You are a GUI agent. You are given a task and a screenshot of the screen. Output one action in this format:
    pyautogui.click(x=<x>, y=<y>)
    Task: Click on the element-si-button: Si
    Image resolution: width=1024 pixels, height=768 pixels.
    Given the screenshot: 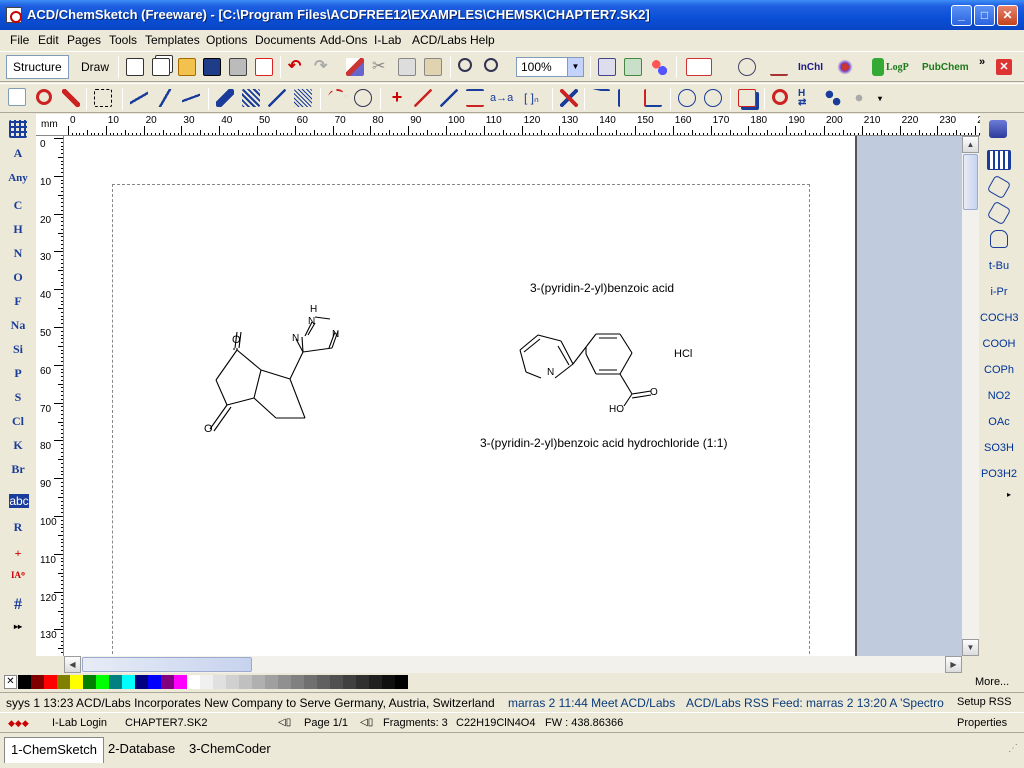 What is the action you would take?
    pyautogui.click(x=18, y=349)
    